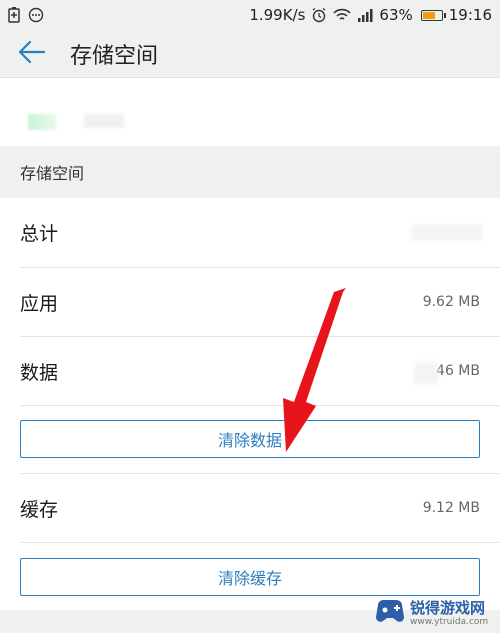  I want to click on signal-icon, so click(365, 15).